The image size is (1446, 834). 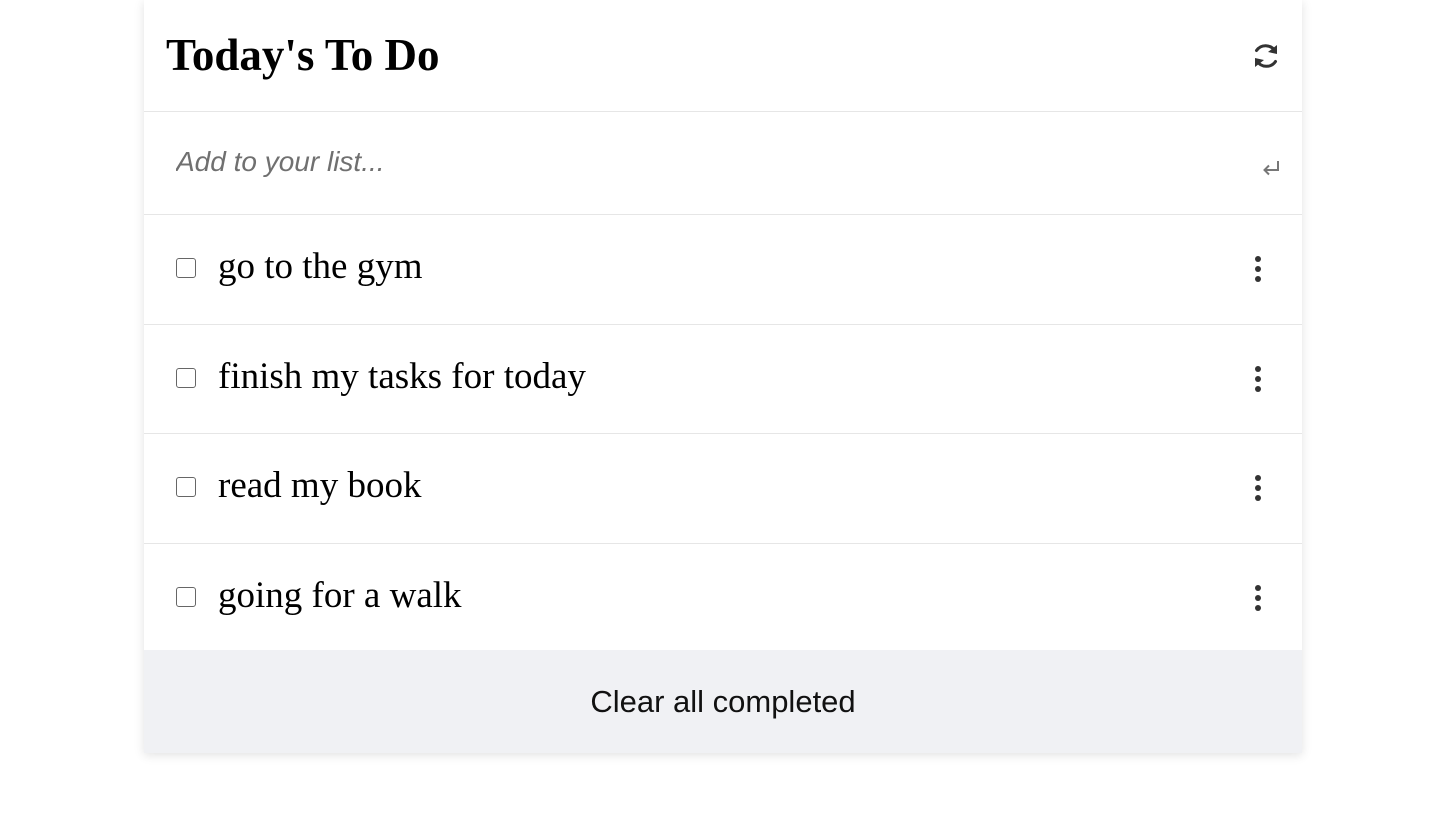 I want to click on add-item-row, so click(x=723, y=163).